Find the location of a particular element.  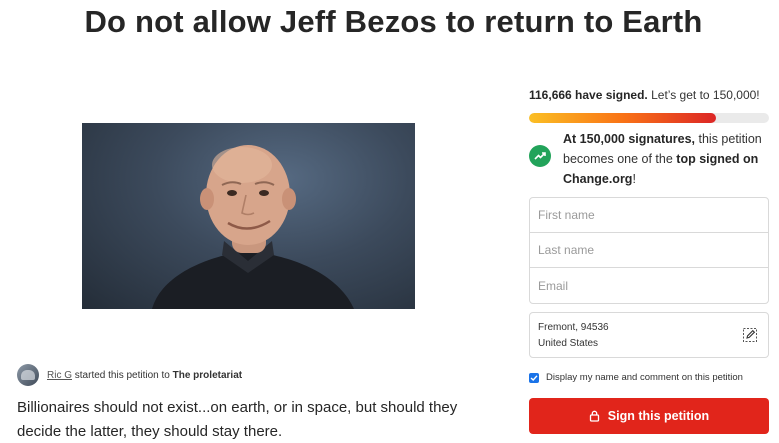

consent-checkbox is located at coordinates (534, 377).